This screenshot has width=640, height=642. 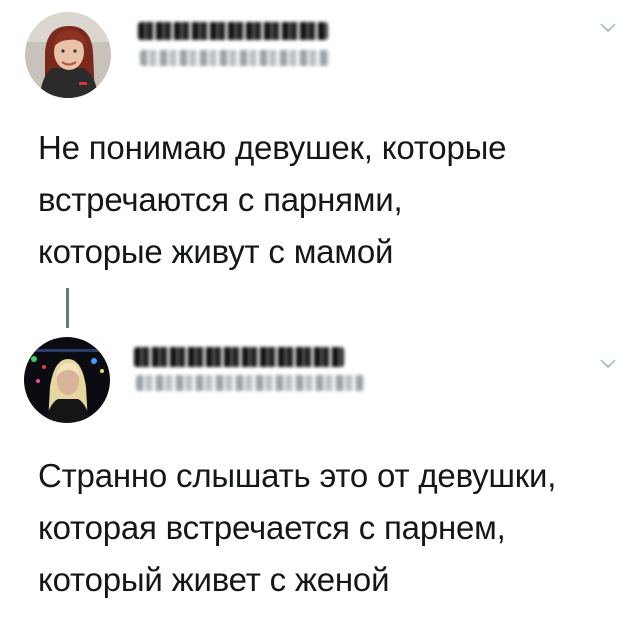 What do you see at coordinates (214, 579) in the screenshot?
I see `tweet-text-line: который живет с женой` at bounding box center [214, 579].